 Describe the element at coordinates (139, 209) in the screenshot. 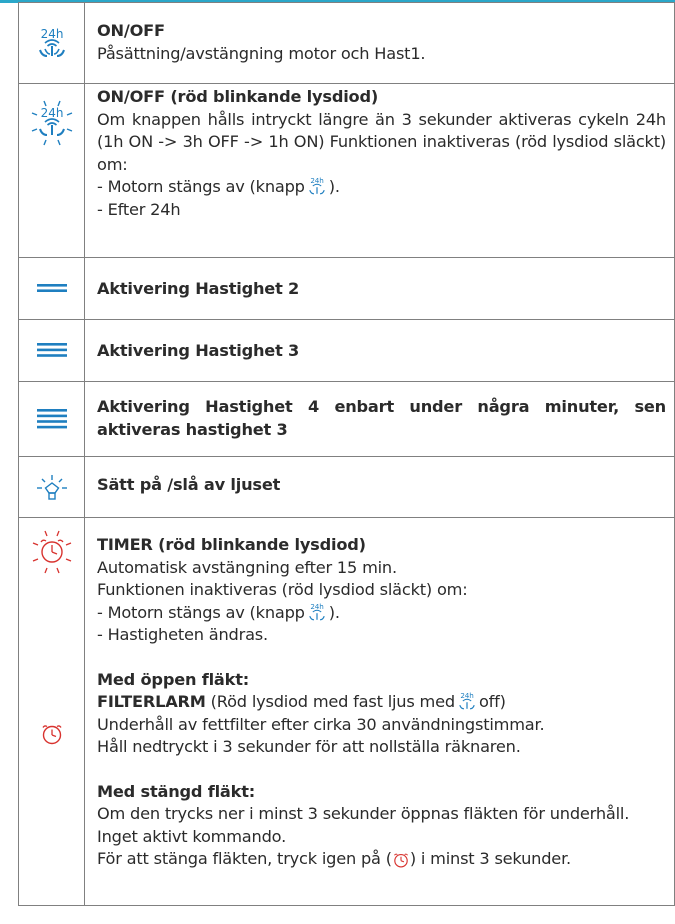

I see `row-bullet: - Efter 24h` at that location.